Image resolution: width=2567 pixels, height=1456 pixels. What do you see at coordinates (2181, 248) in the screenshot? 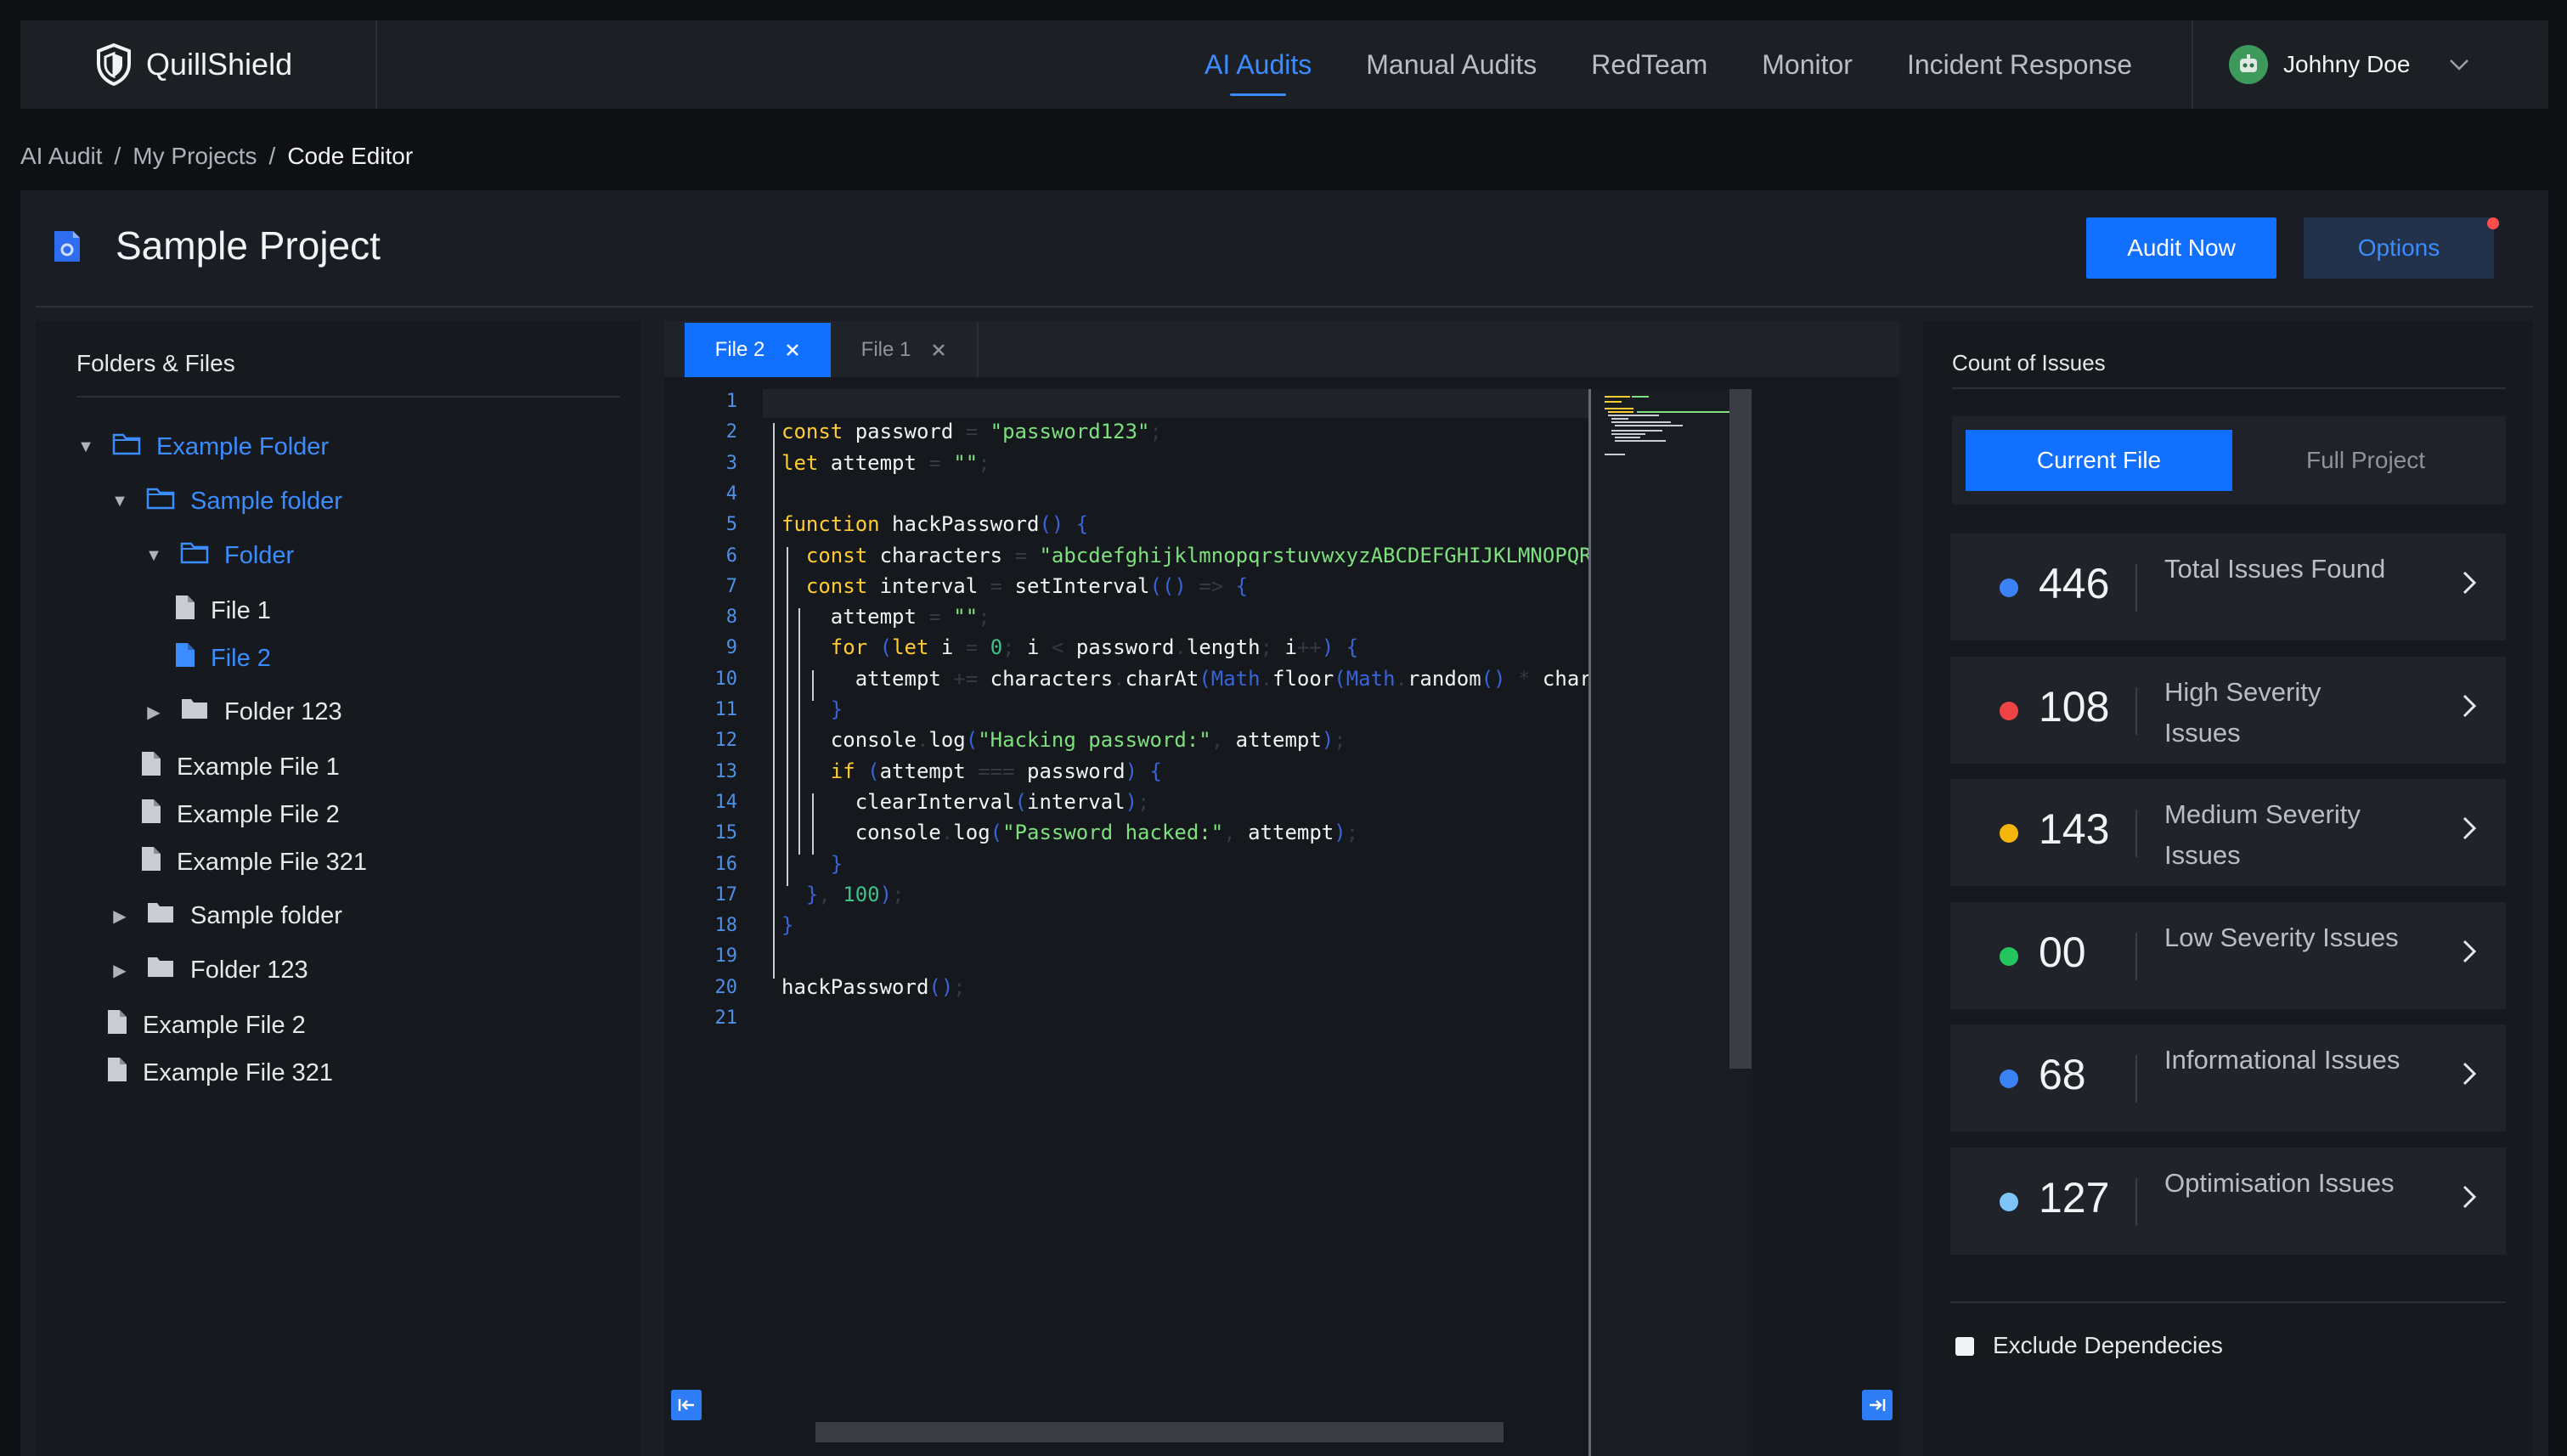
I see `audit-now-button: Audit Now` at bounding box center [2181, 248].